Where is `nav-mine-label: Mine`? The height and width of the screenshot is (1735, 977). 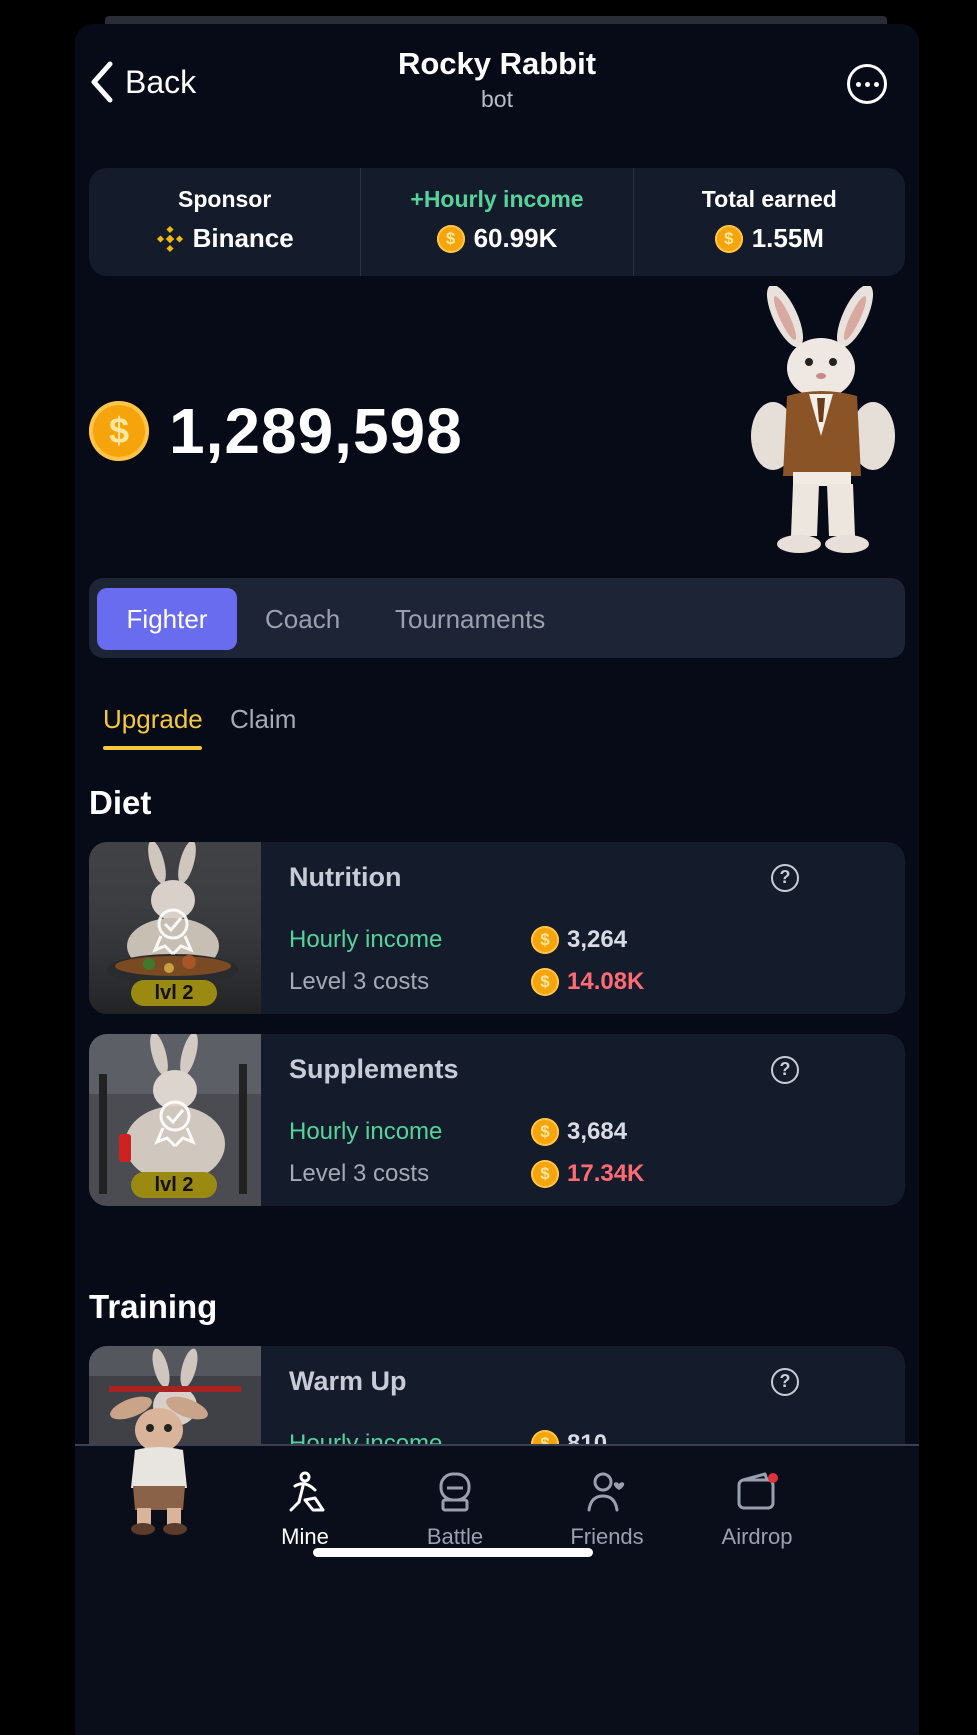
nav-mine-label: Mine is located at coordinates (305, 1536).